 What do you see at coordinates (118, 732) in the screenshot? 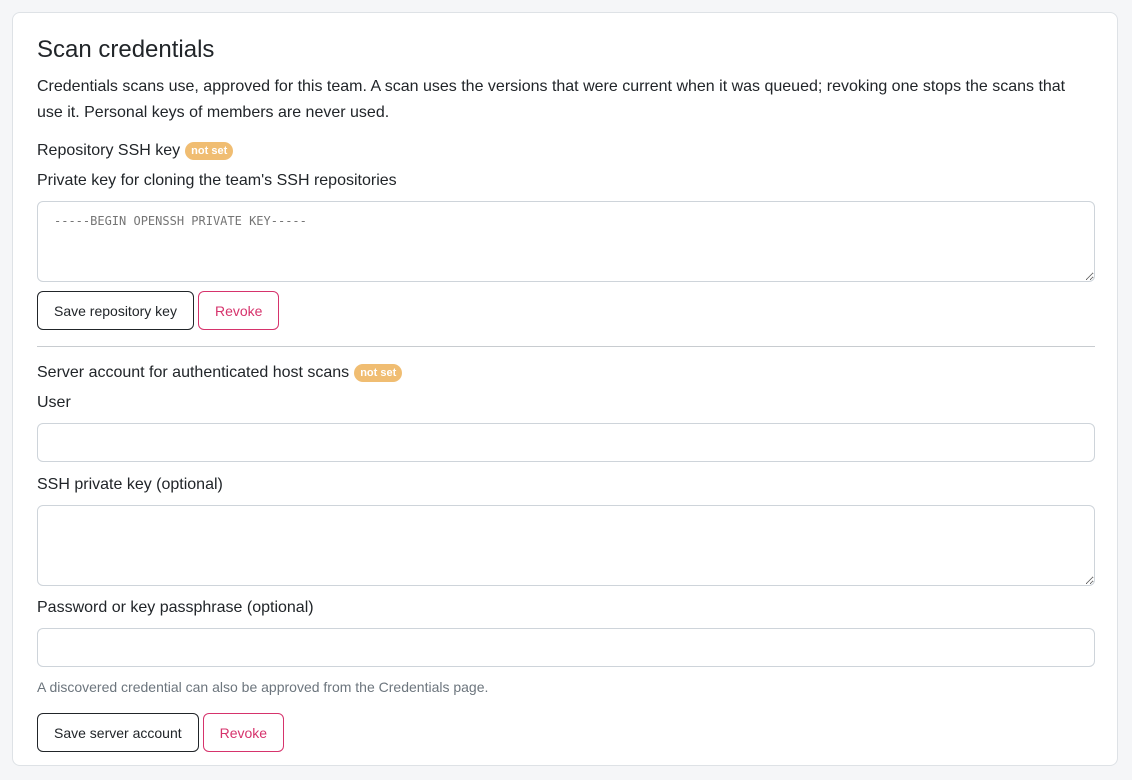
I see `save-server-account-button: Save server account` at bounding box center [118, 732].